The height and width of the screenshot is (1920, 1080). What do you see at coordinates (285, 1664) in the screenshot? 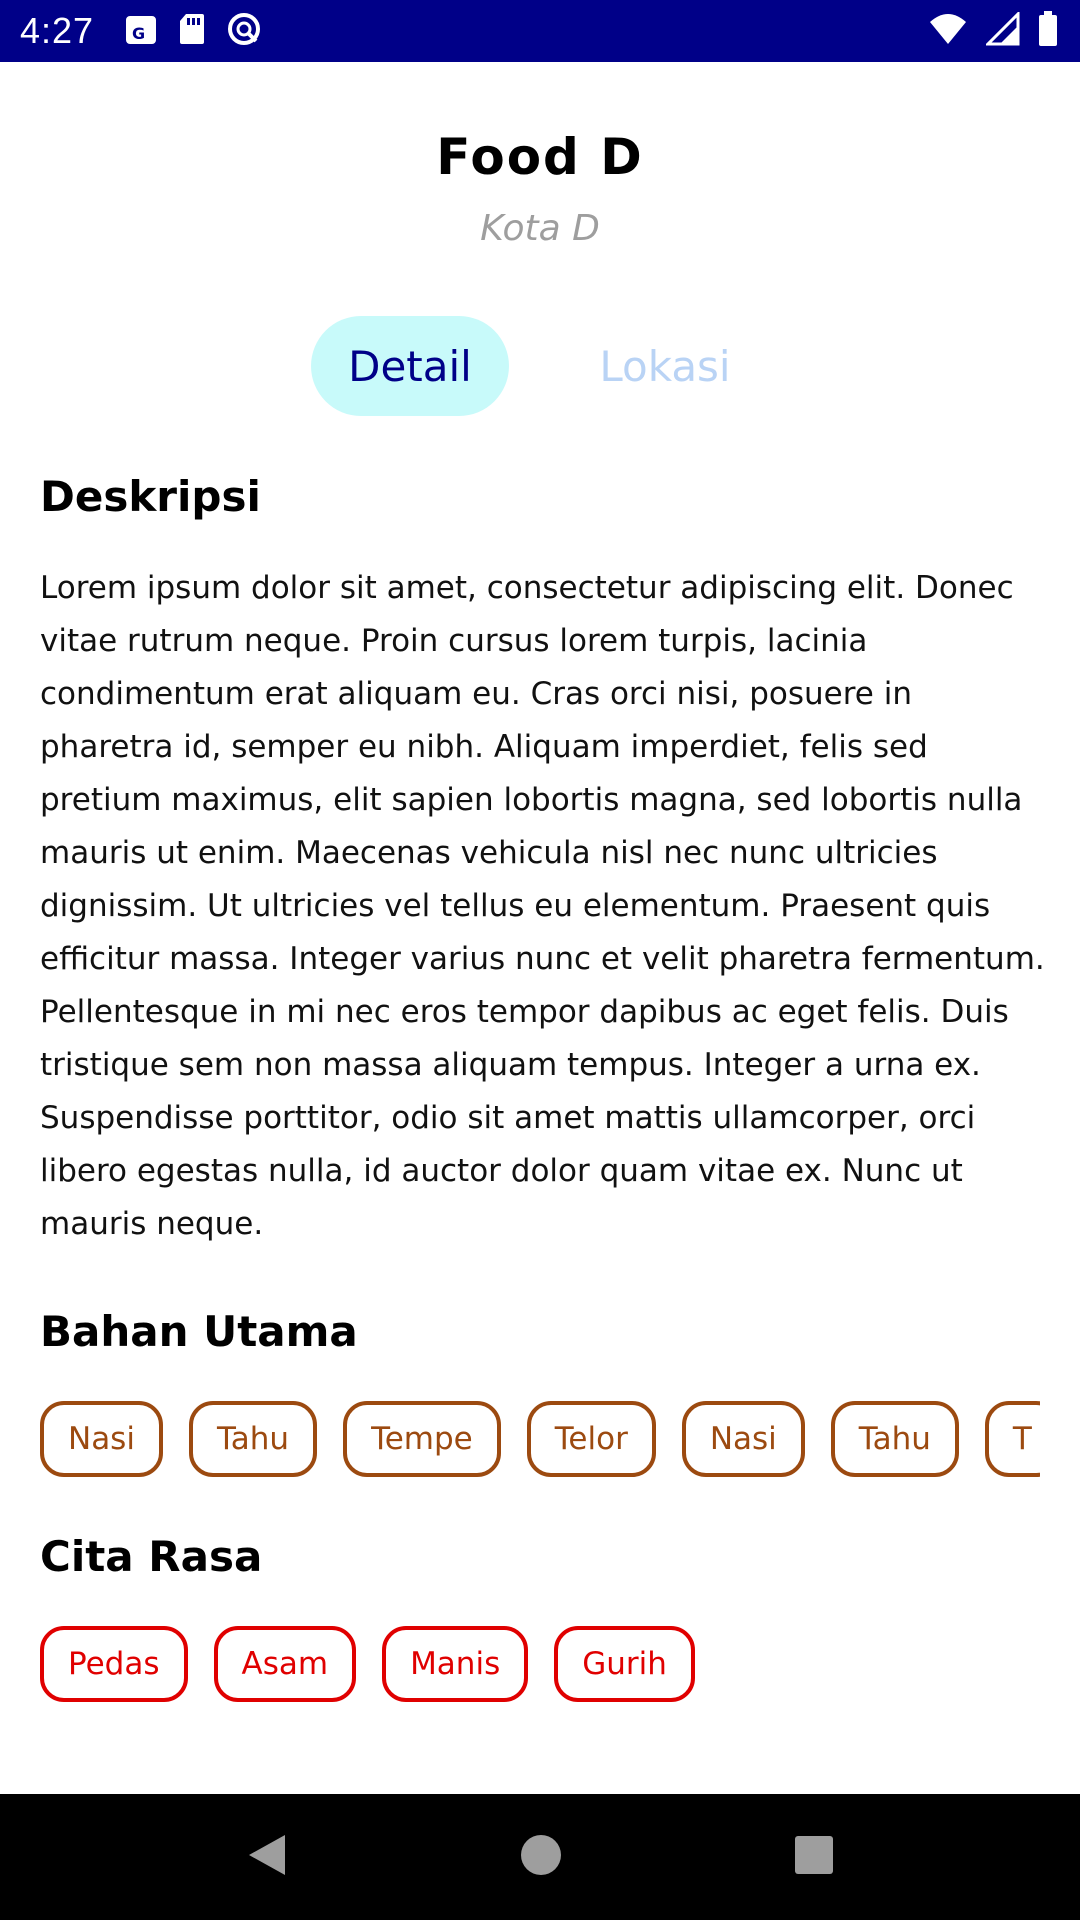
I see `taste-chip: Asam` at bounding box center [285, 1664].